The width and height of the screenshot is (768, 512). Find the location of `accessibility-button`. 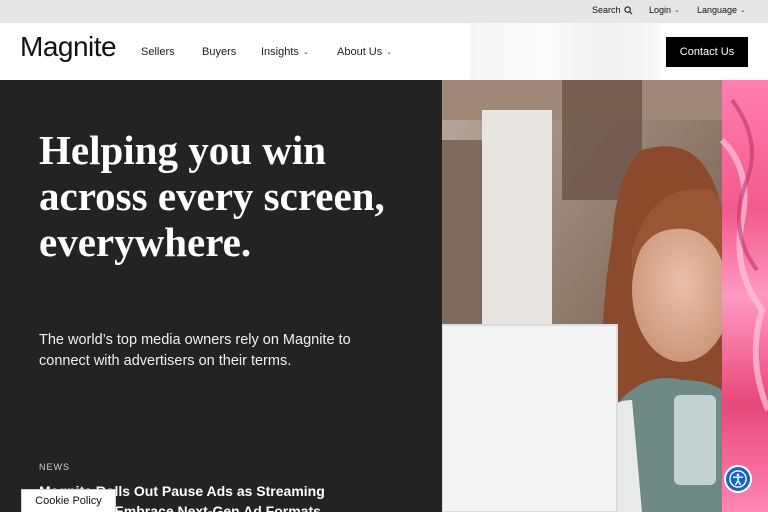

accessibility-button is located at coordinates (738, 479).